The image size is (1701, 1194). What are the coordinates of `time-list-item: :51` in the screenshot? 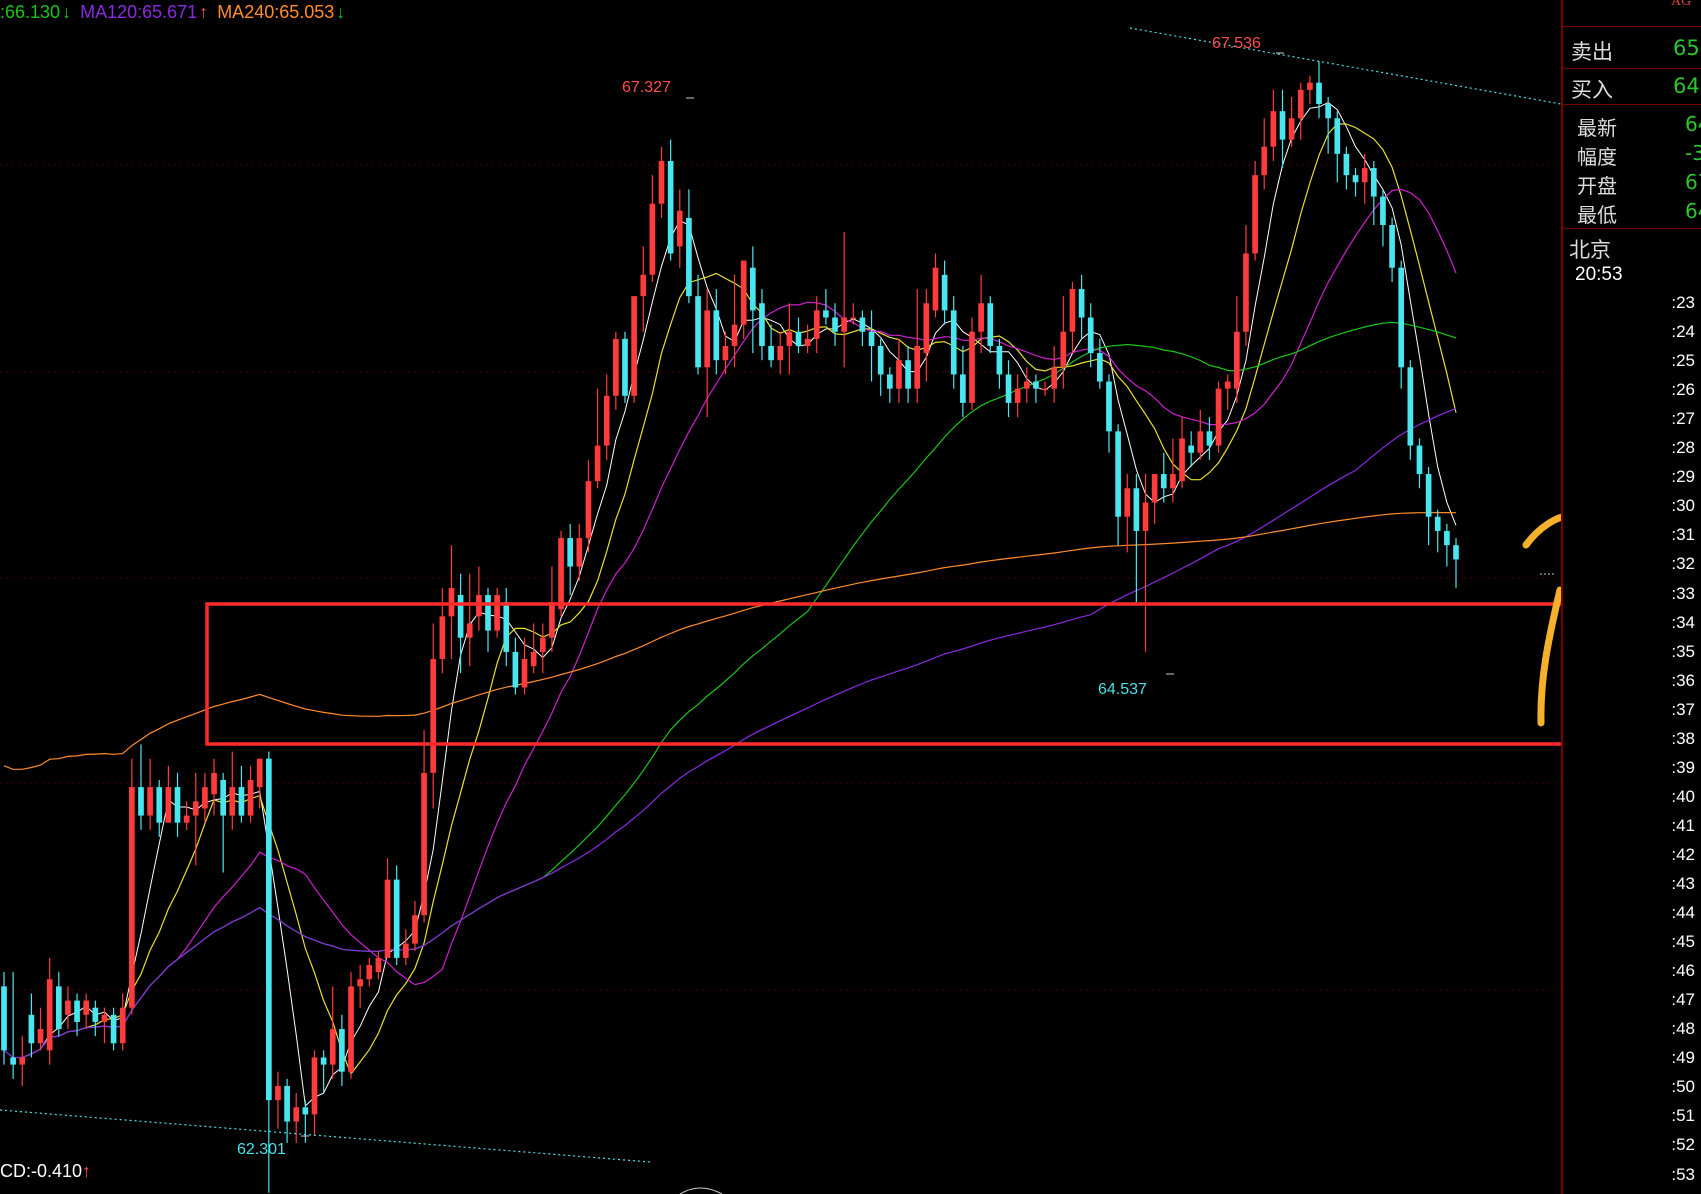 It's located at (1683, 1116).